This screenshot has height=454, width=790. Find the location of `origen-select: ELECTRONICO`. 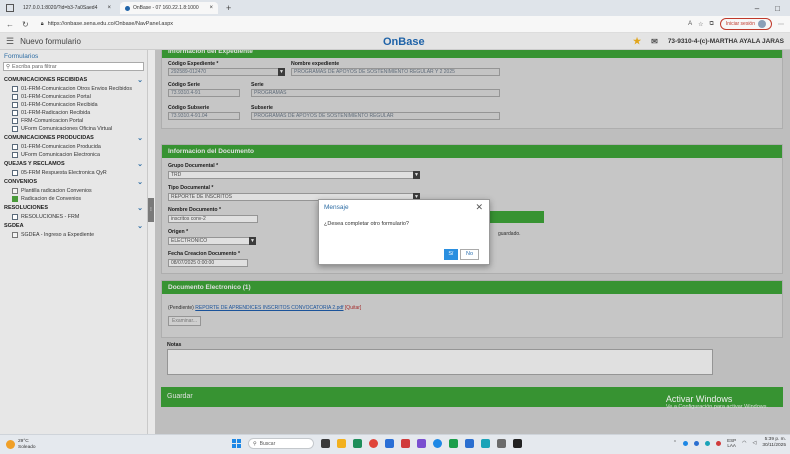

origen-select: ELECTRONICO is located at coordinates (209, 241).